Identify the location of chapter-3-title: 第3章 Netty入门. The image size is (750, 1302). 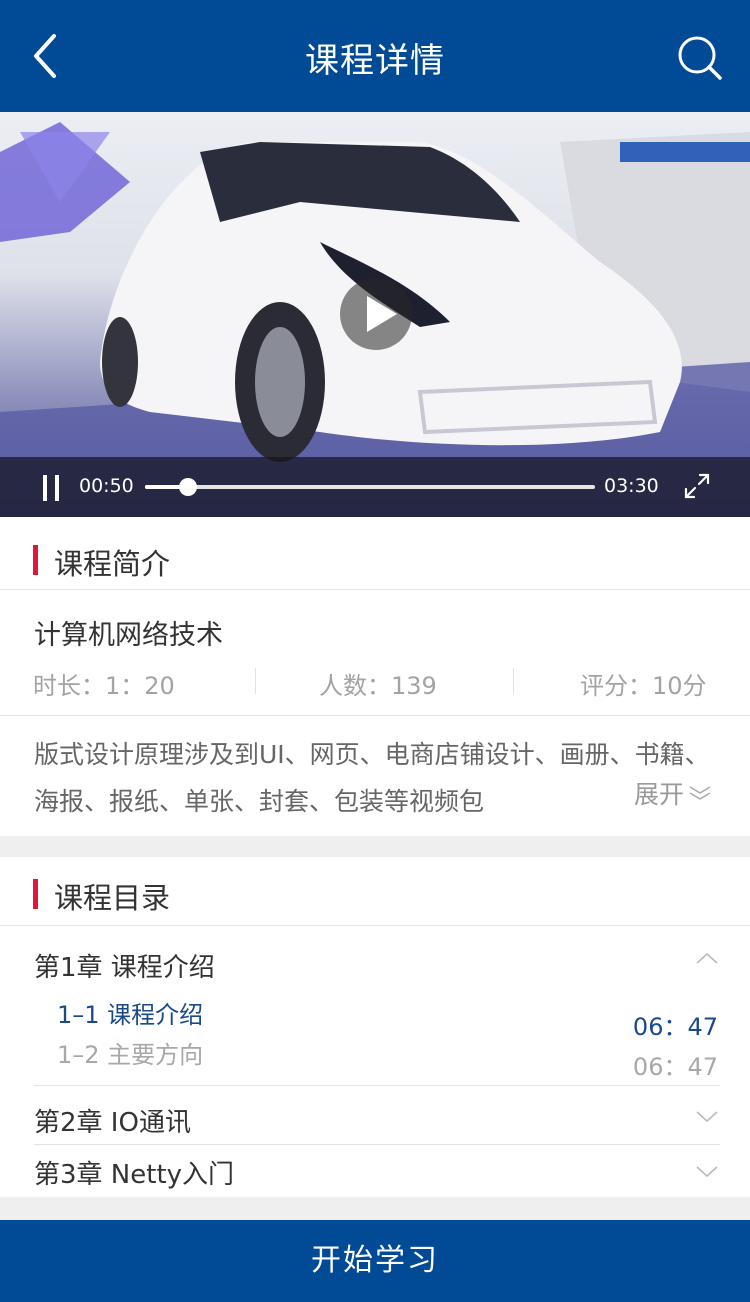
(134, 1172).